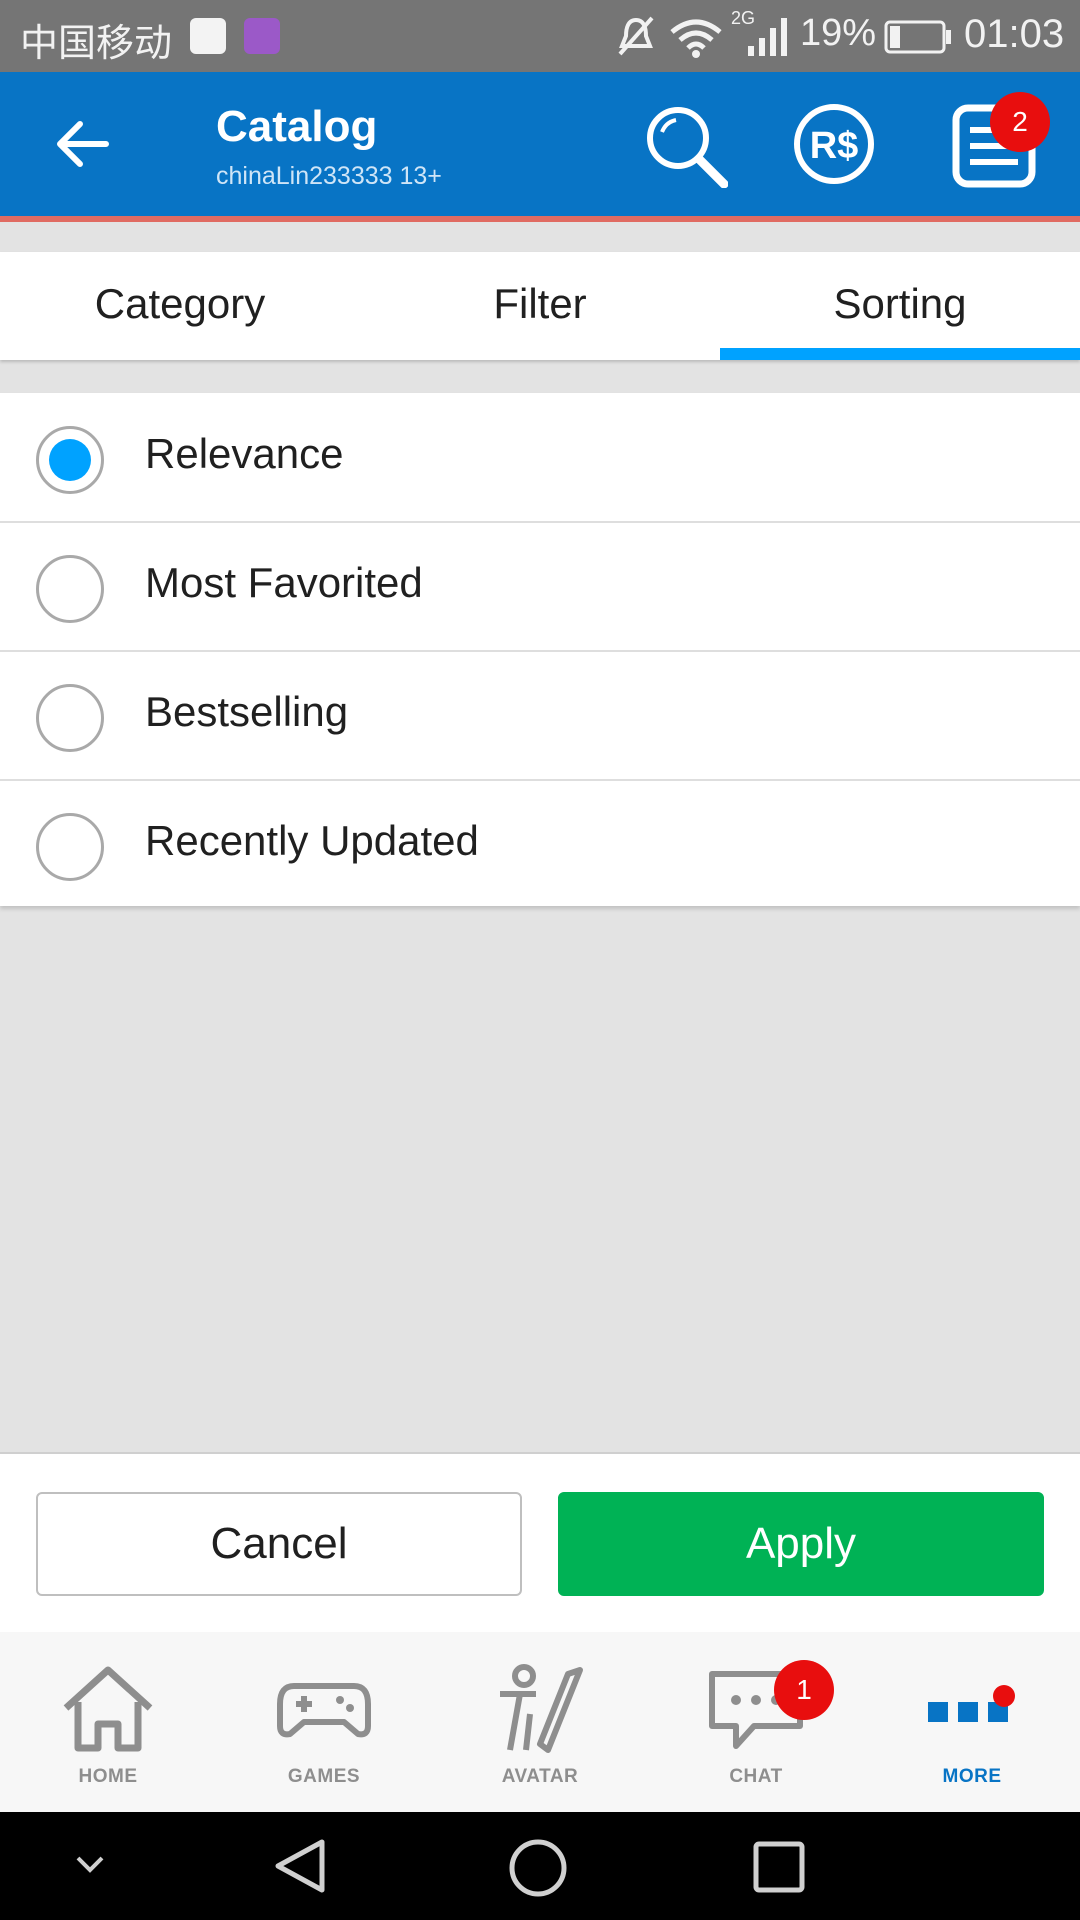 This screenshot has height=1920, width=1080. I want to click on home-icon, so click(108, 1709).